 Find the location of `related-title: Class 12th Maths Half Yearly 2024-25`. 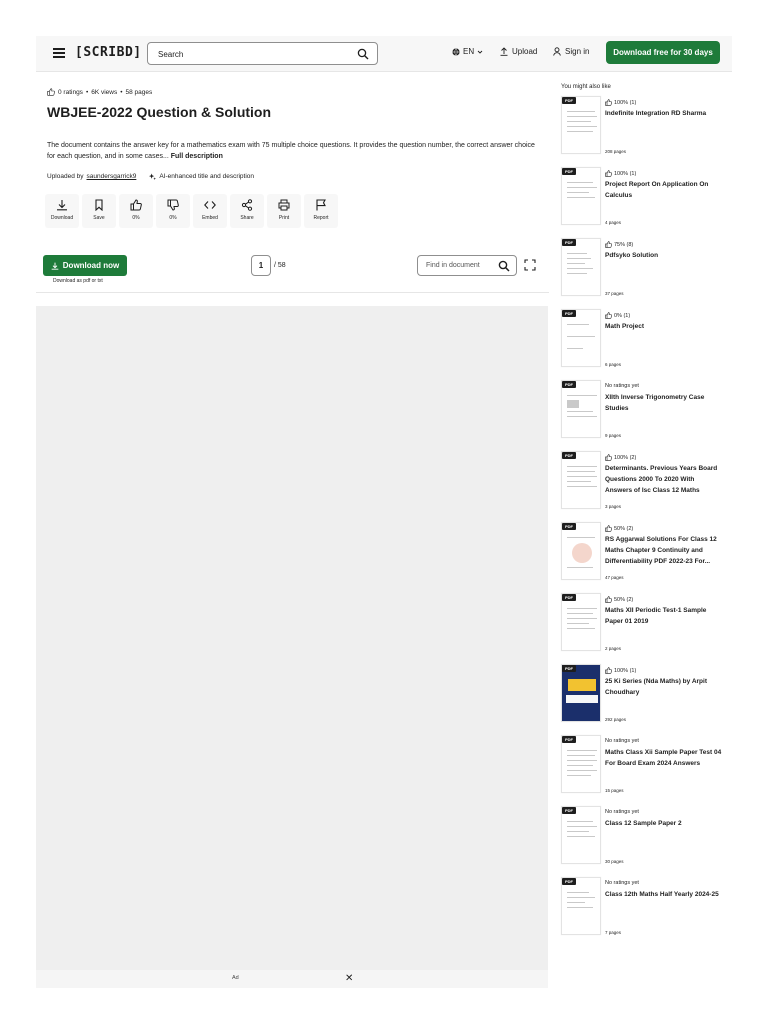

related-title: Class 12th Maths Half Yearly 2024-25 is located at coordinates (664, 894).